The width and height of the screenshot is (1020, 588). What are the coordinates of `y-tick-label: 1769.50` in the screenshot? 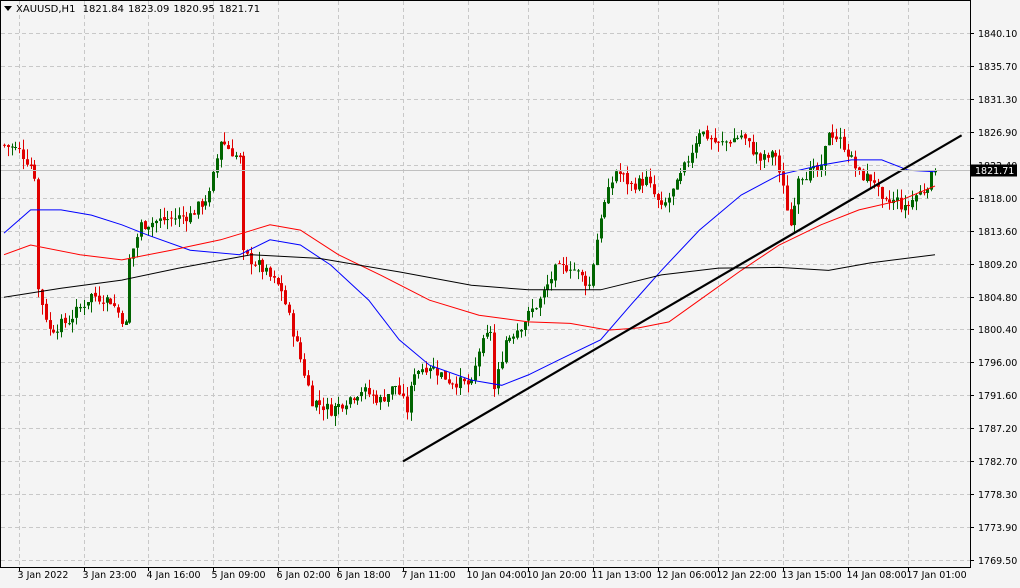 It's located at (997, 561).